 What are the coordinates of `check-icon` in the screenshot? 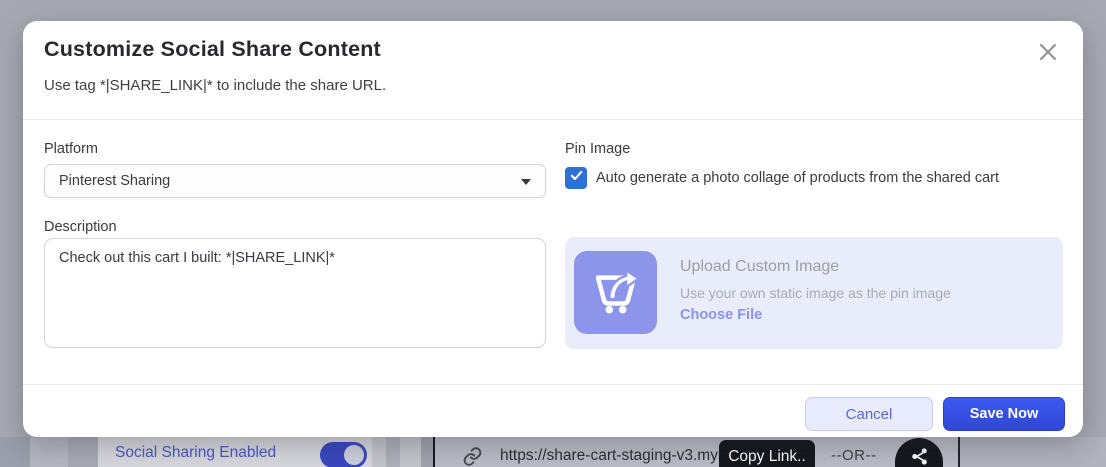 It's located at (576, 178).